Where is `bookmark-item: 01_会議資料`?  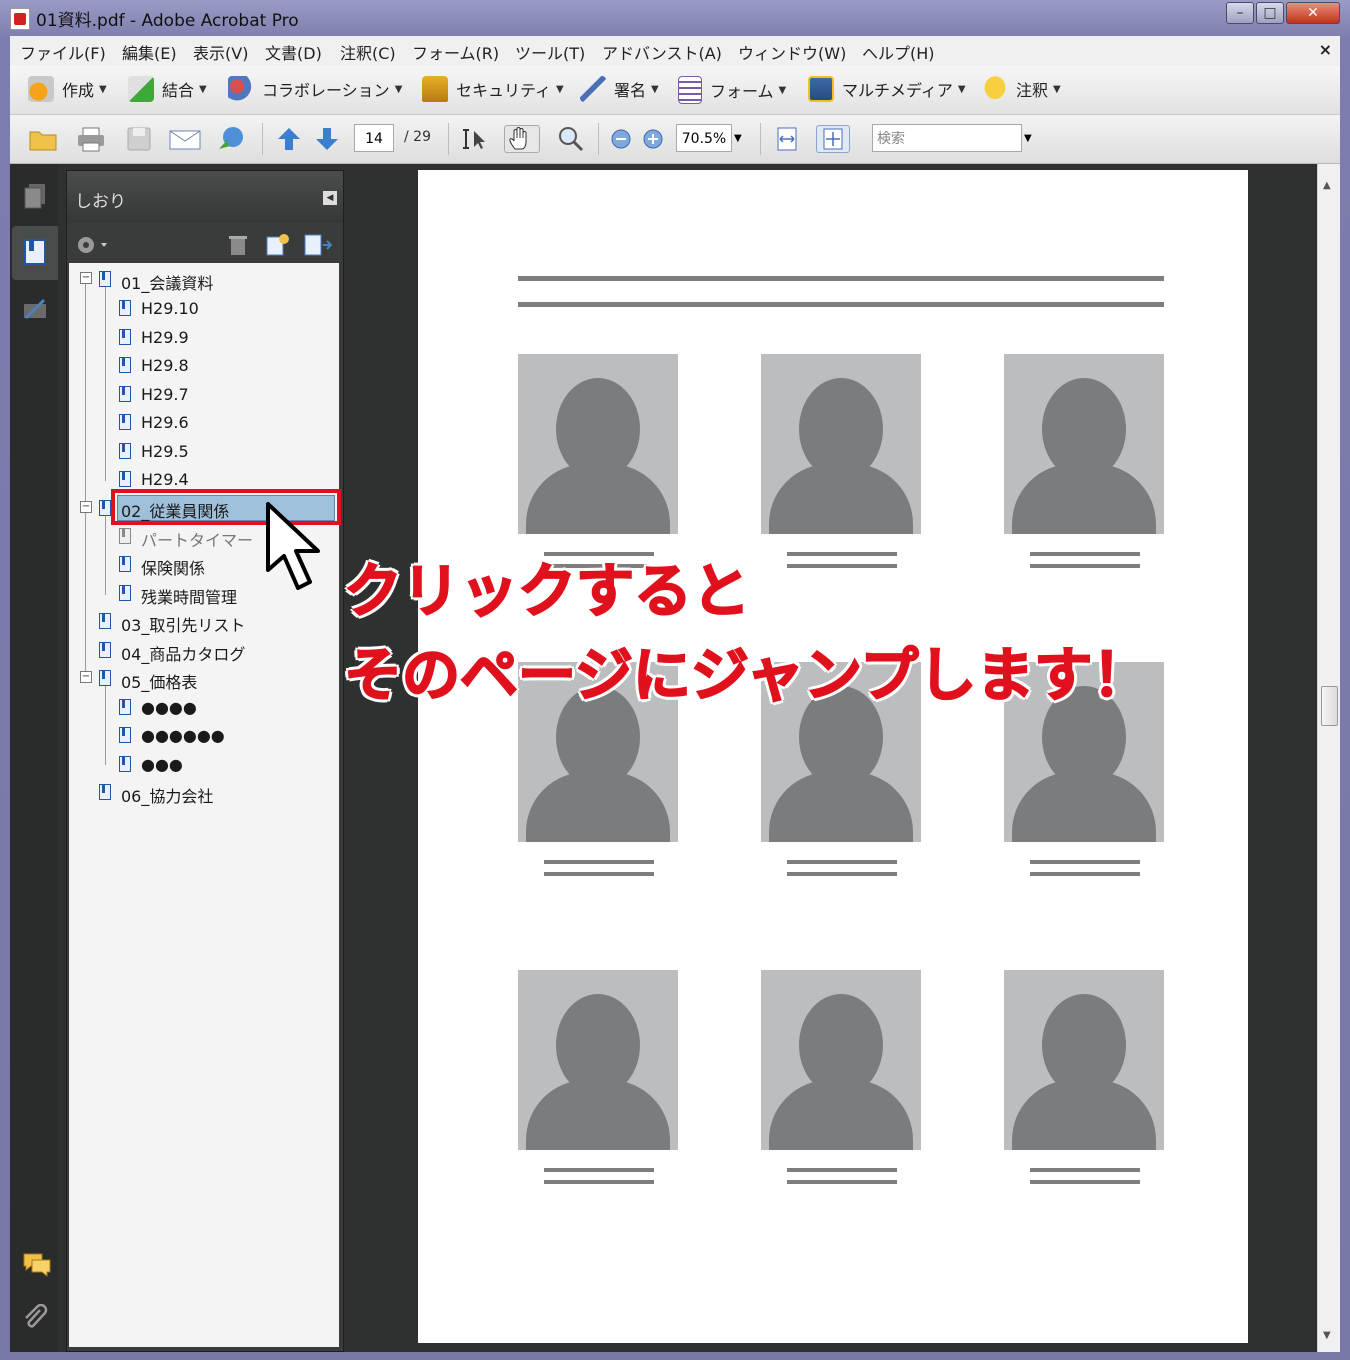 bookmark-item: 01_会議資料 is located at coordinates (167, 282).